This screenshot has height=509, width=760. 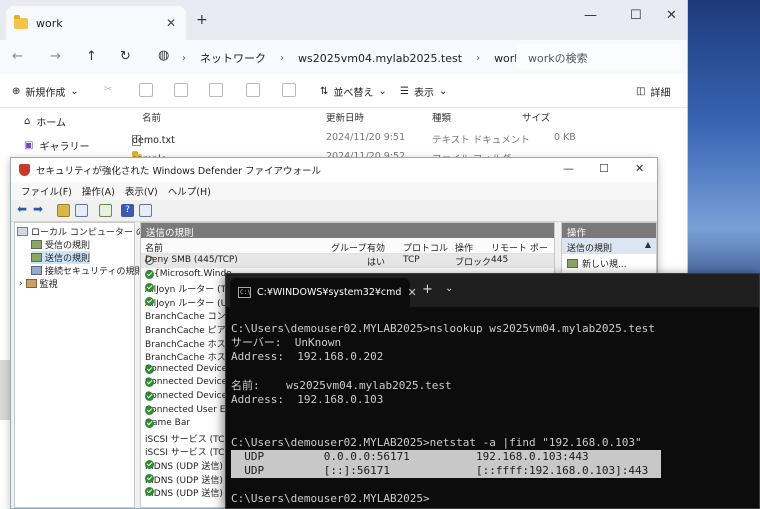 What do you see at coordinates (233, 58) in the screenshot?
I see `breadcrumb-network: ネットワーク` at bounding box center [233, 58].